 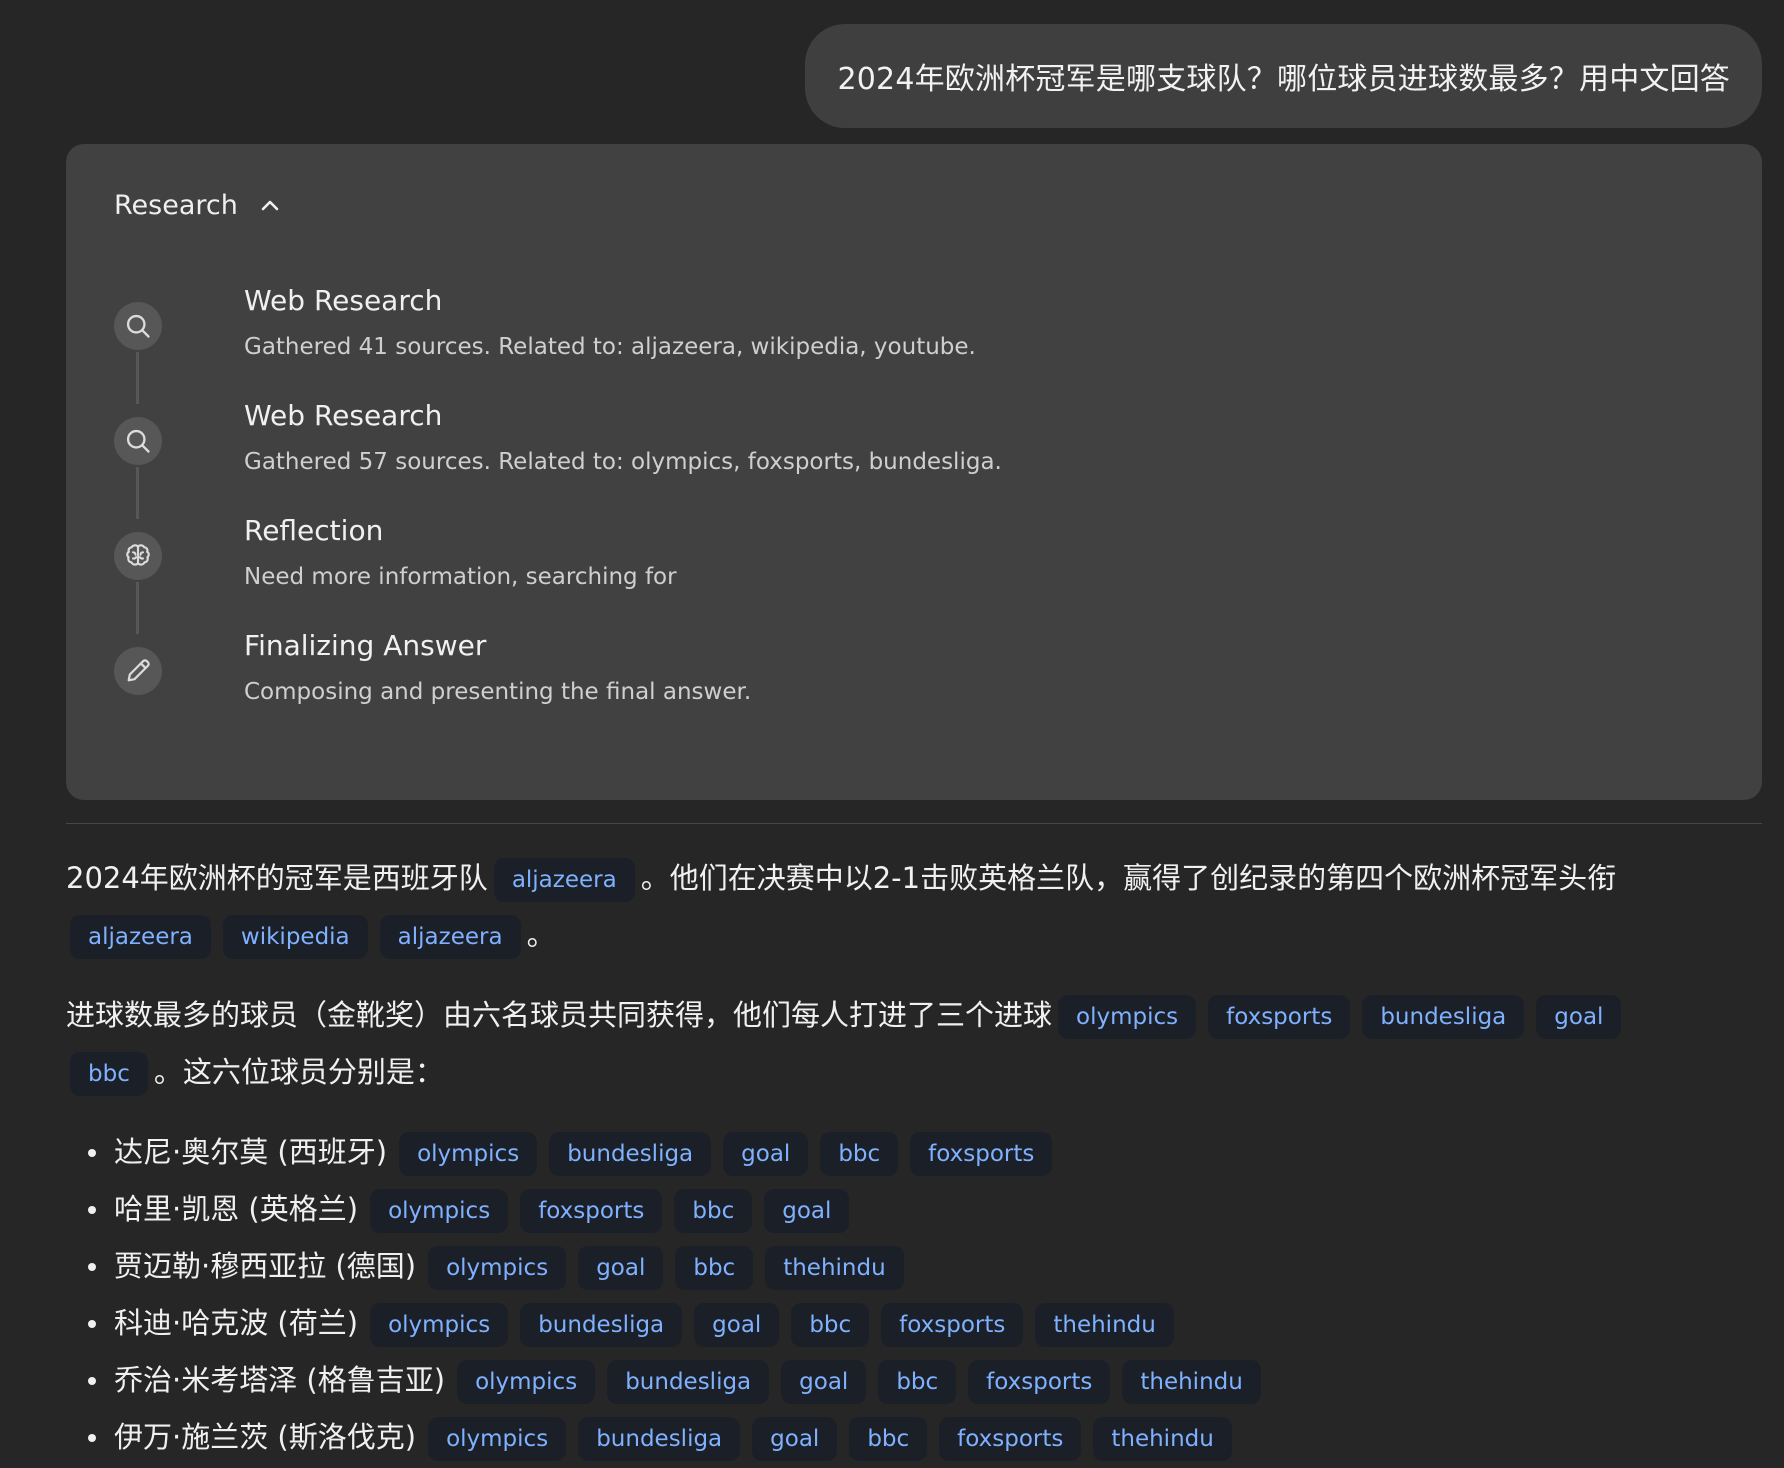 I want to click on research-title: Research, so click(x=176, y=205).